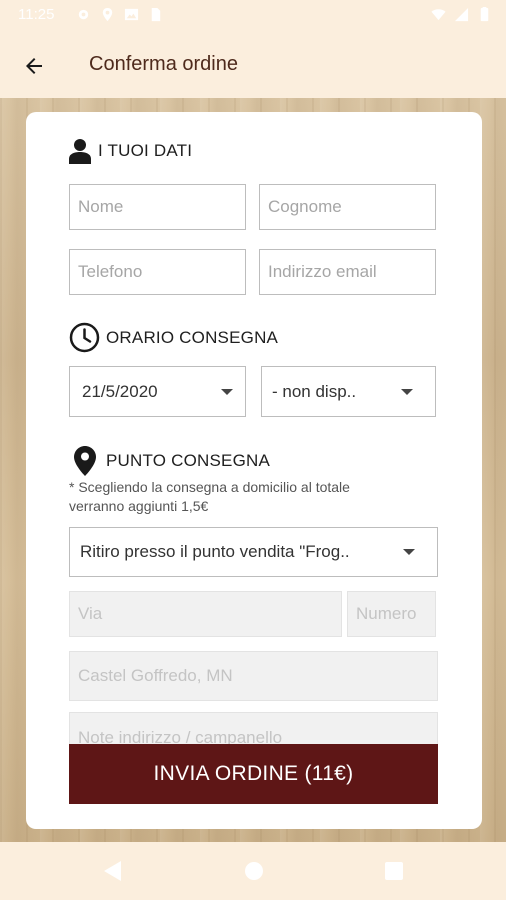  I want to click on delivery-option-value: Ritiro presso il punto vendita "Frog.., so click(215, 551).